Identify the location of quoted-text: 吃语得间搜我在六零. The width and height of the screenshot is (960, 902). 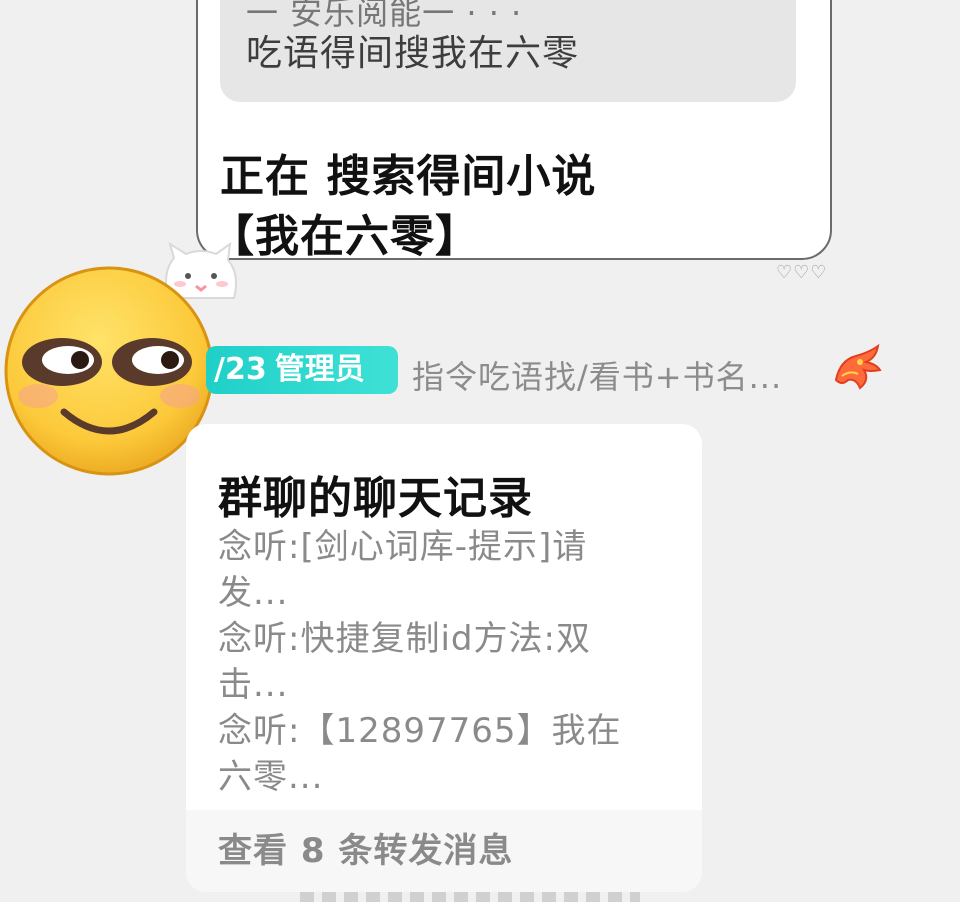
(413, 53).